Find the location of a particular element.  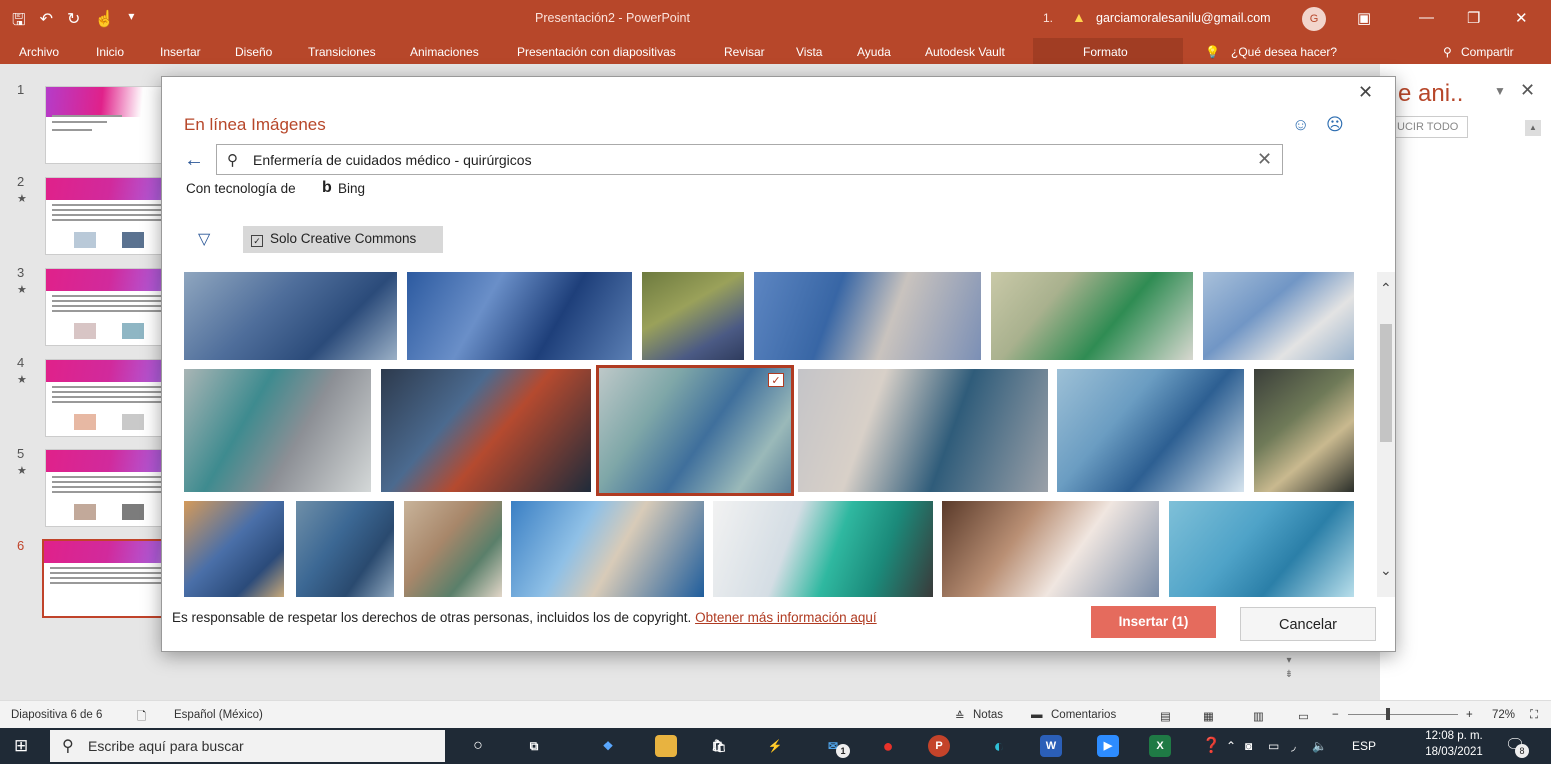

volume-icon: 🔈 is located at coordinates (1319, 746).